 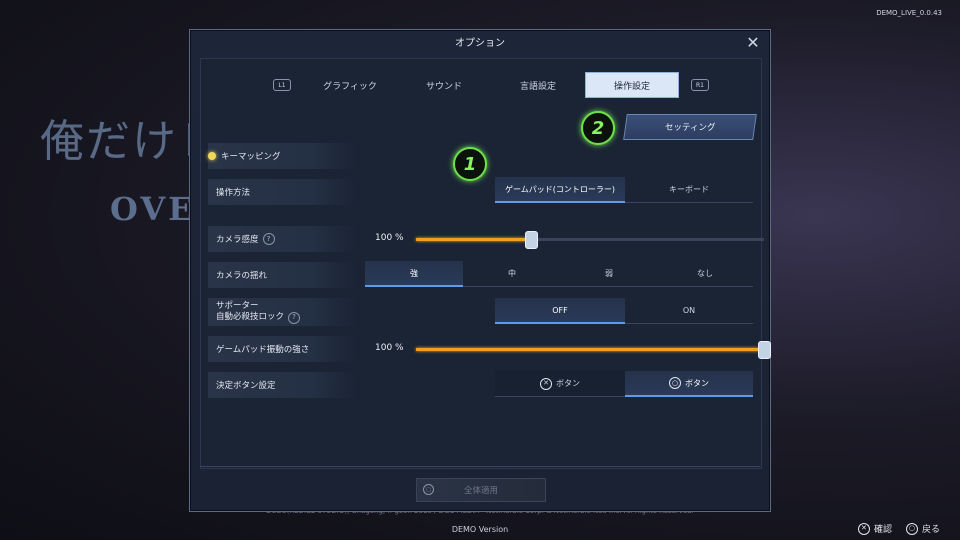 What do you see at coordinates (414, 274) in the screenshot?
I see `option-shake-strong: 強` at bounding box center [414, 274].